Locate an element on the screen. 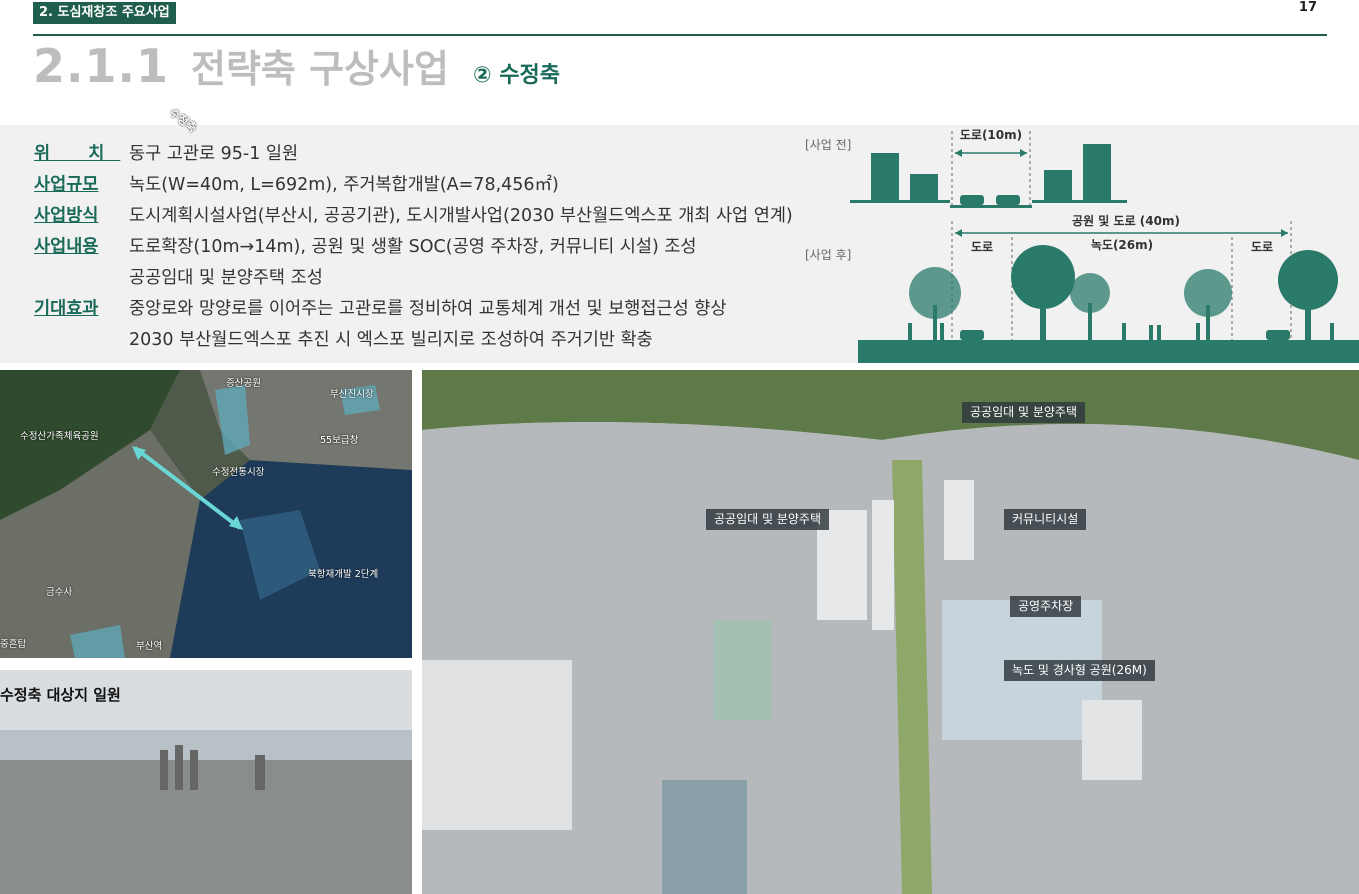  road-left-label: 도로 is located at coordinates (982, 247).